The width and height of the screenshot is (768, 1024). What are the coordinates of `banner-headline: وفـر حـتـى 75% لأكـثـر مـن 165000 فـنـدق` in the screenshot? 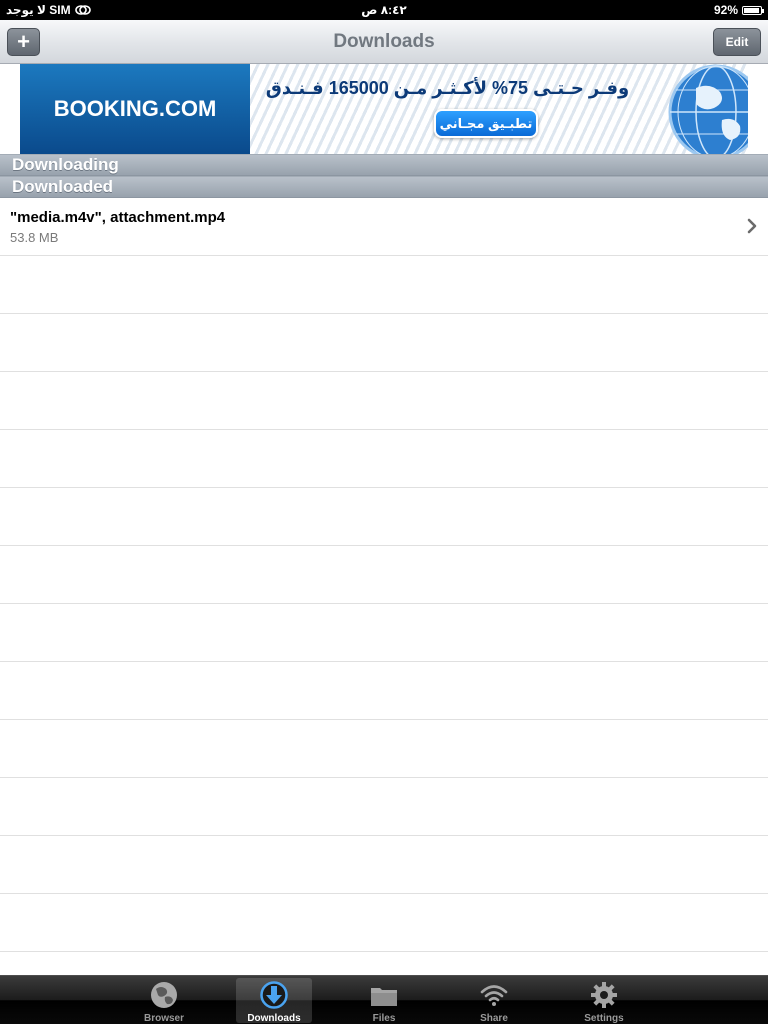 It's located at (447, 88).